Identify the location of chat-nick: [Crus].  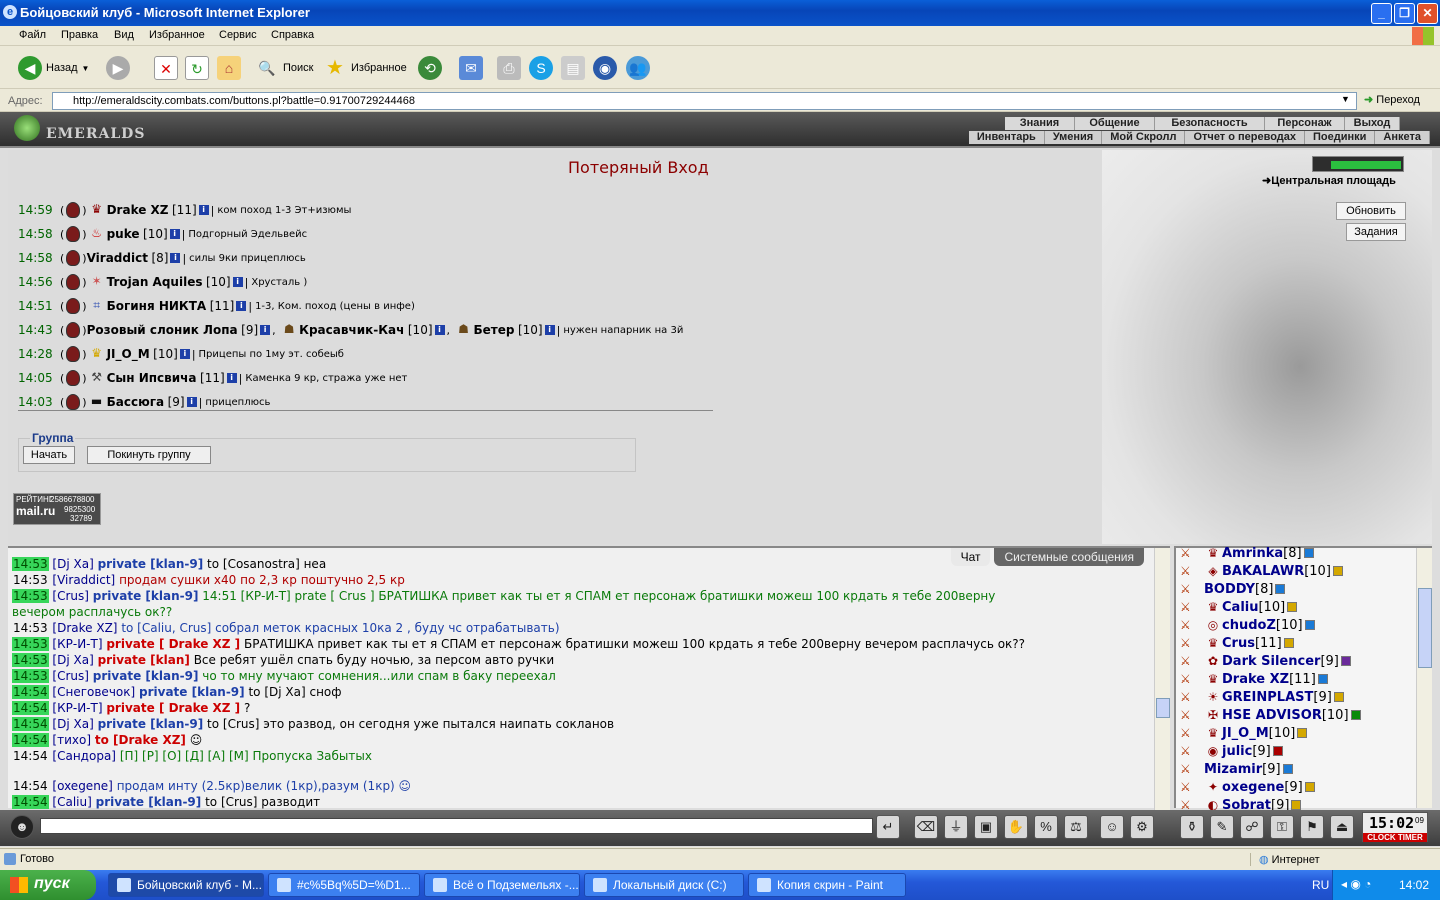
(70, 676).